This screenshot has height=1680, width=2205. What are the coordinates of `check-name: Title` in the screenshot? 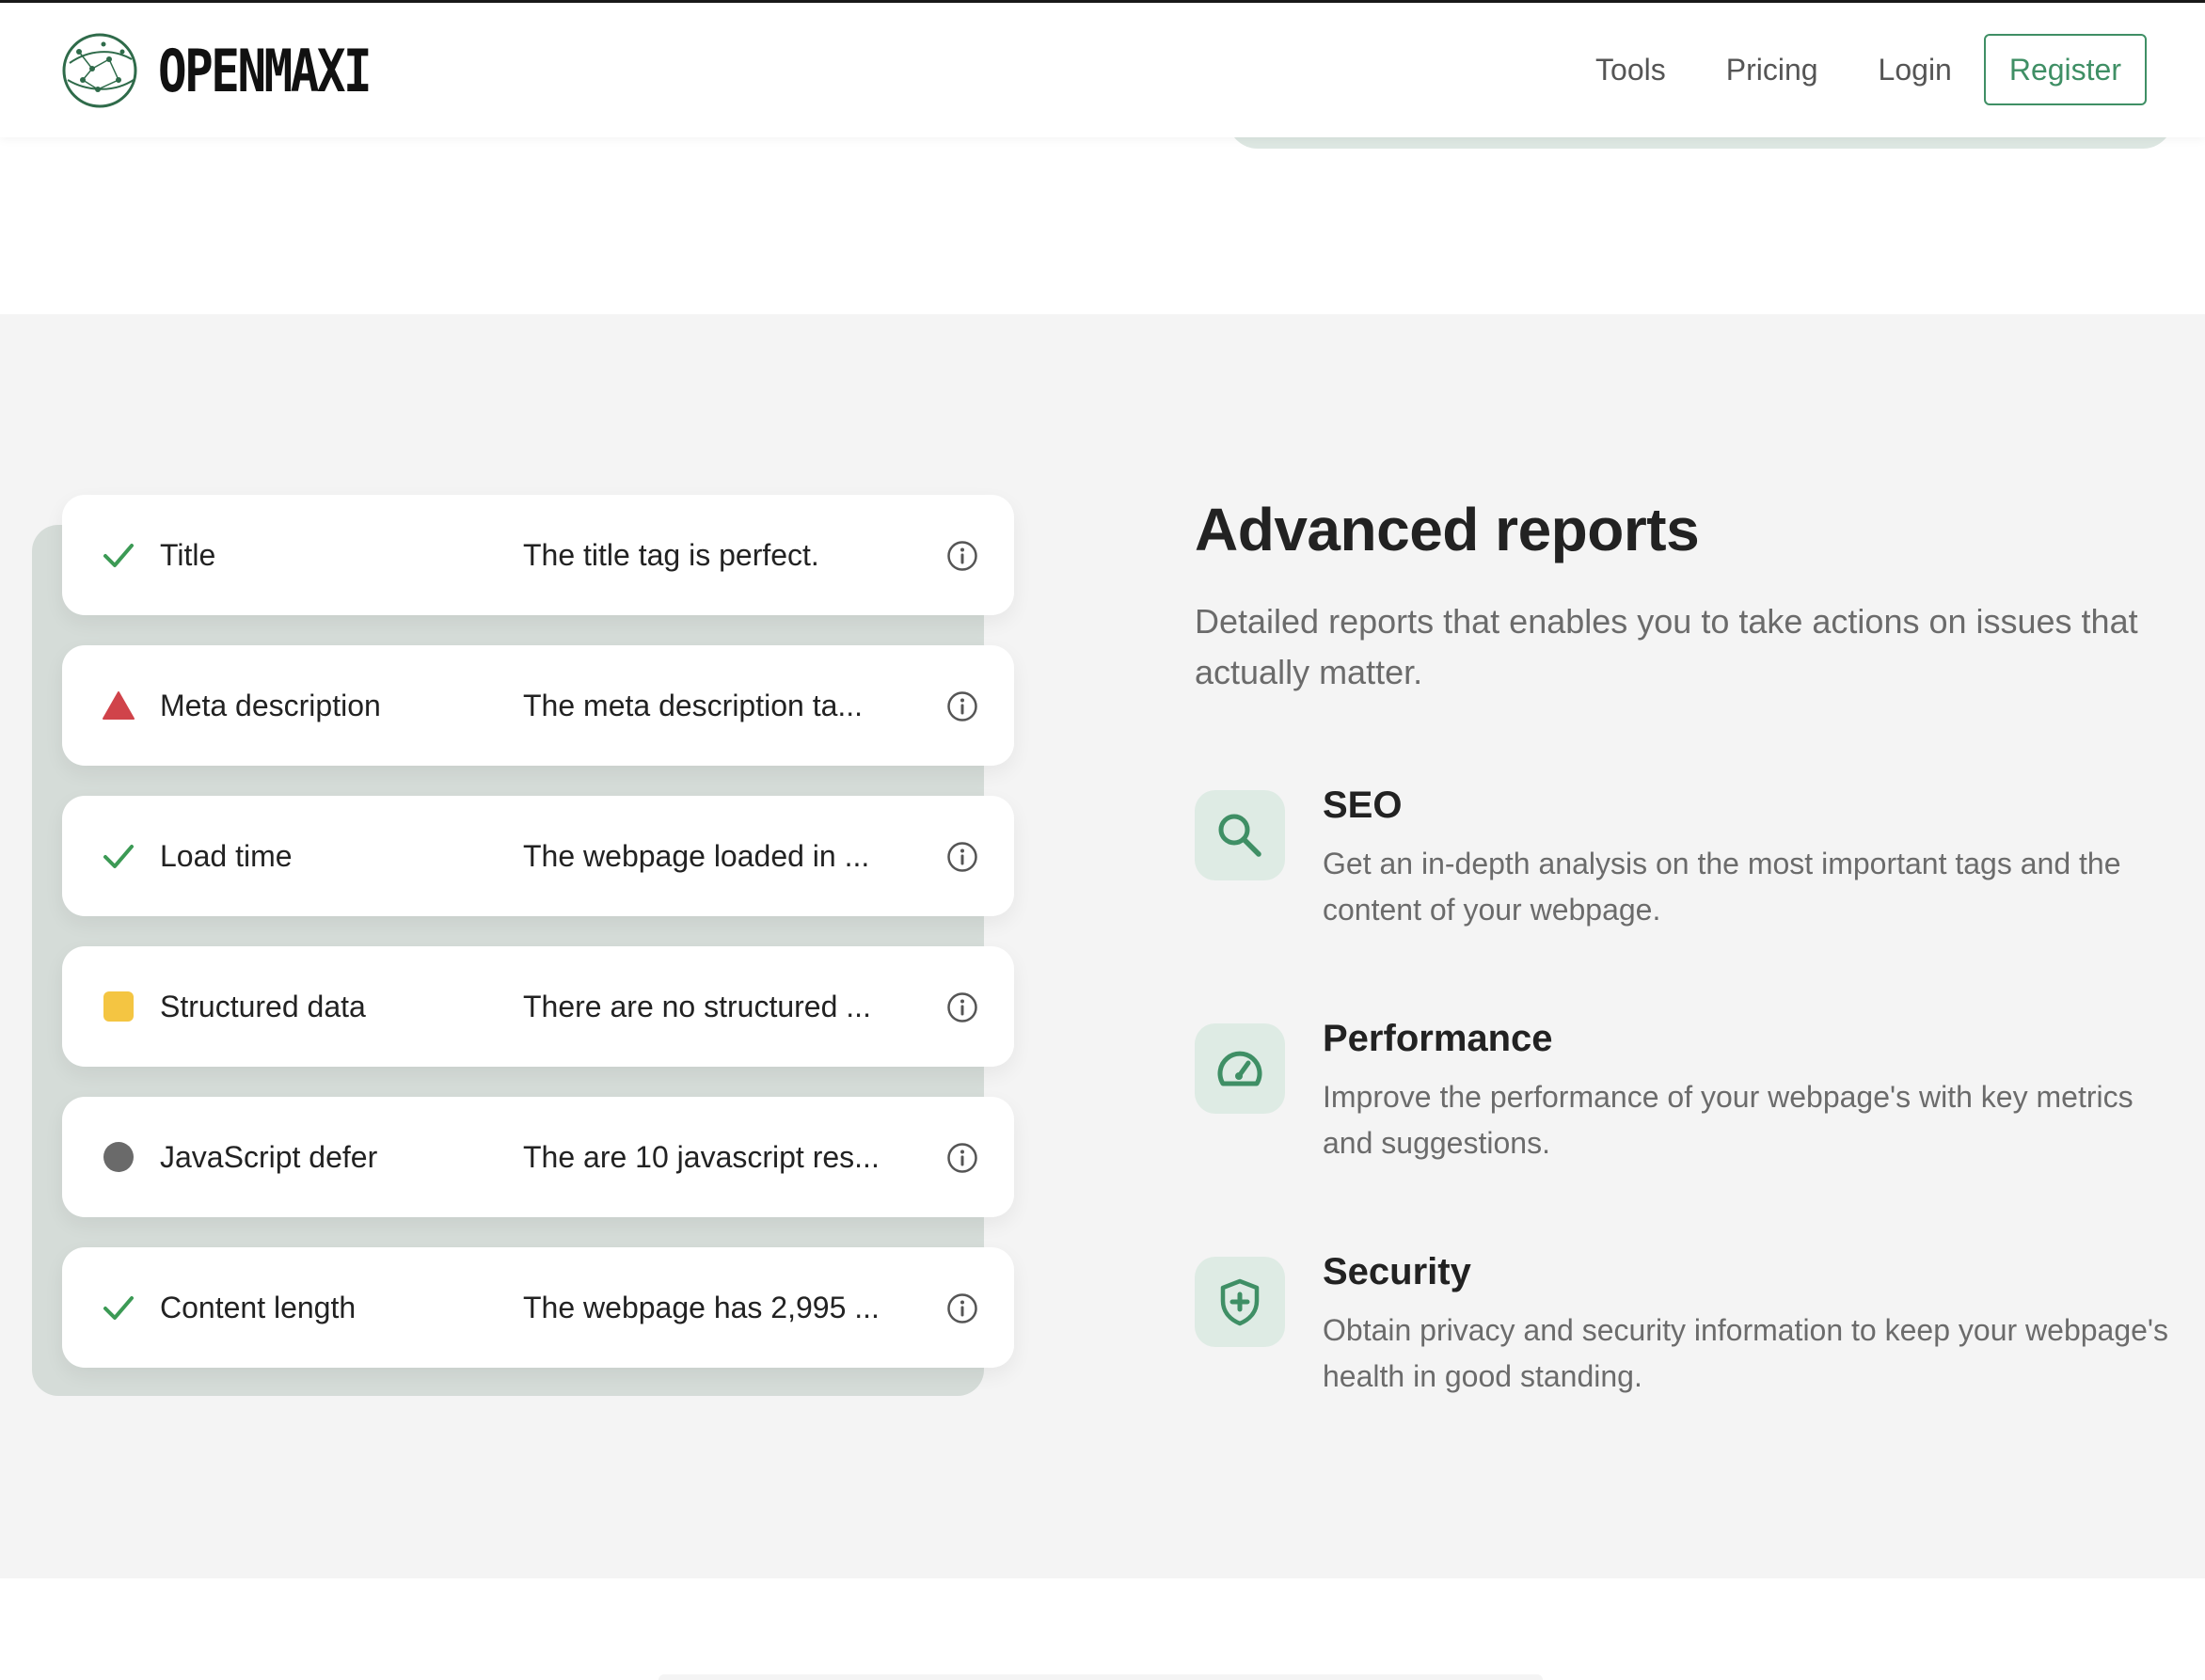 It's located at (188, 554).